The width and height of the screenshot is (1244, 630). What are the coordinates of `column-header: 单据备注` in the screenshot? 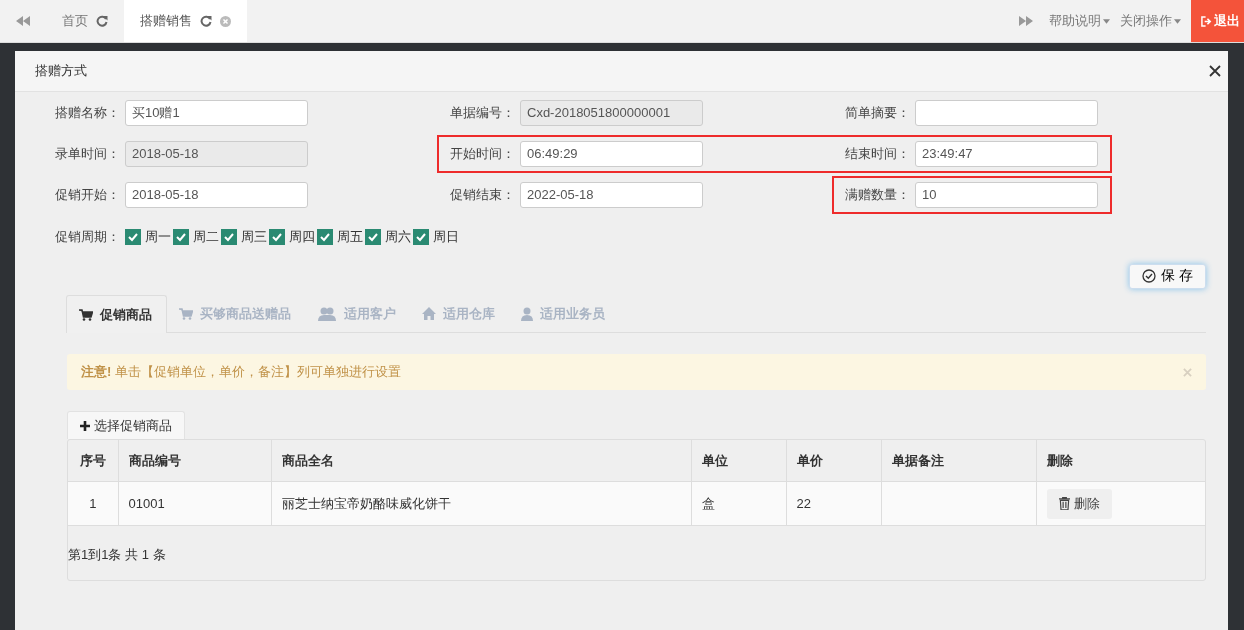 It's located at (958, 461).